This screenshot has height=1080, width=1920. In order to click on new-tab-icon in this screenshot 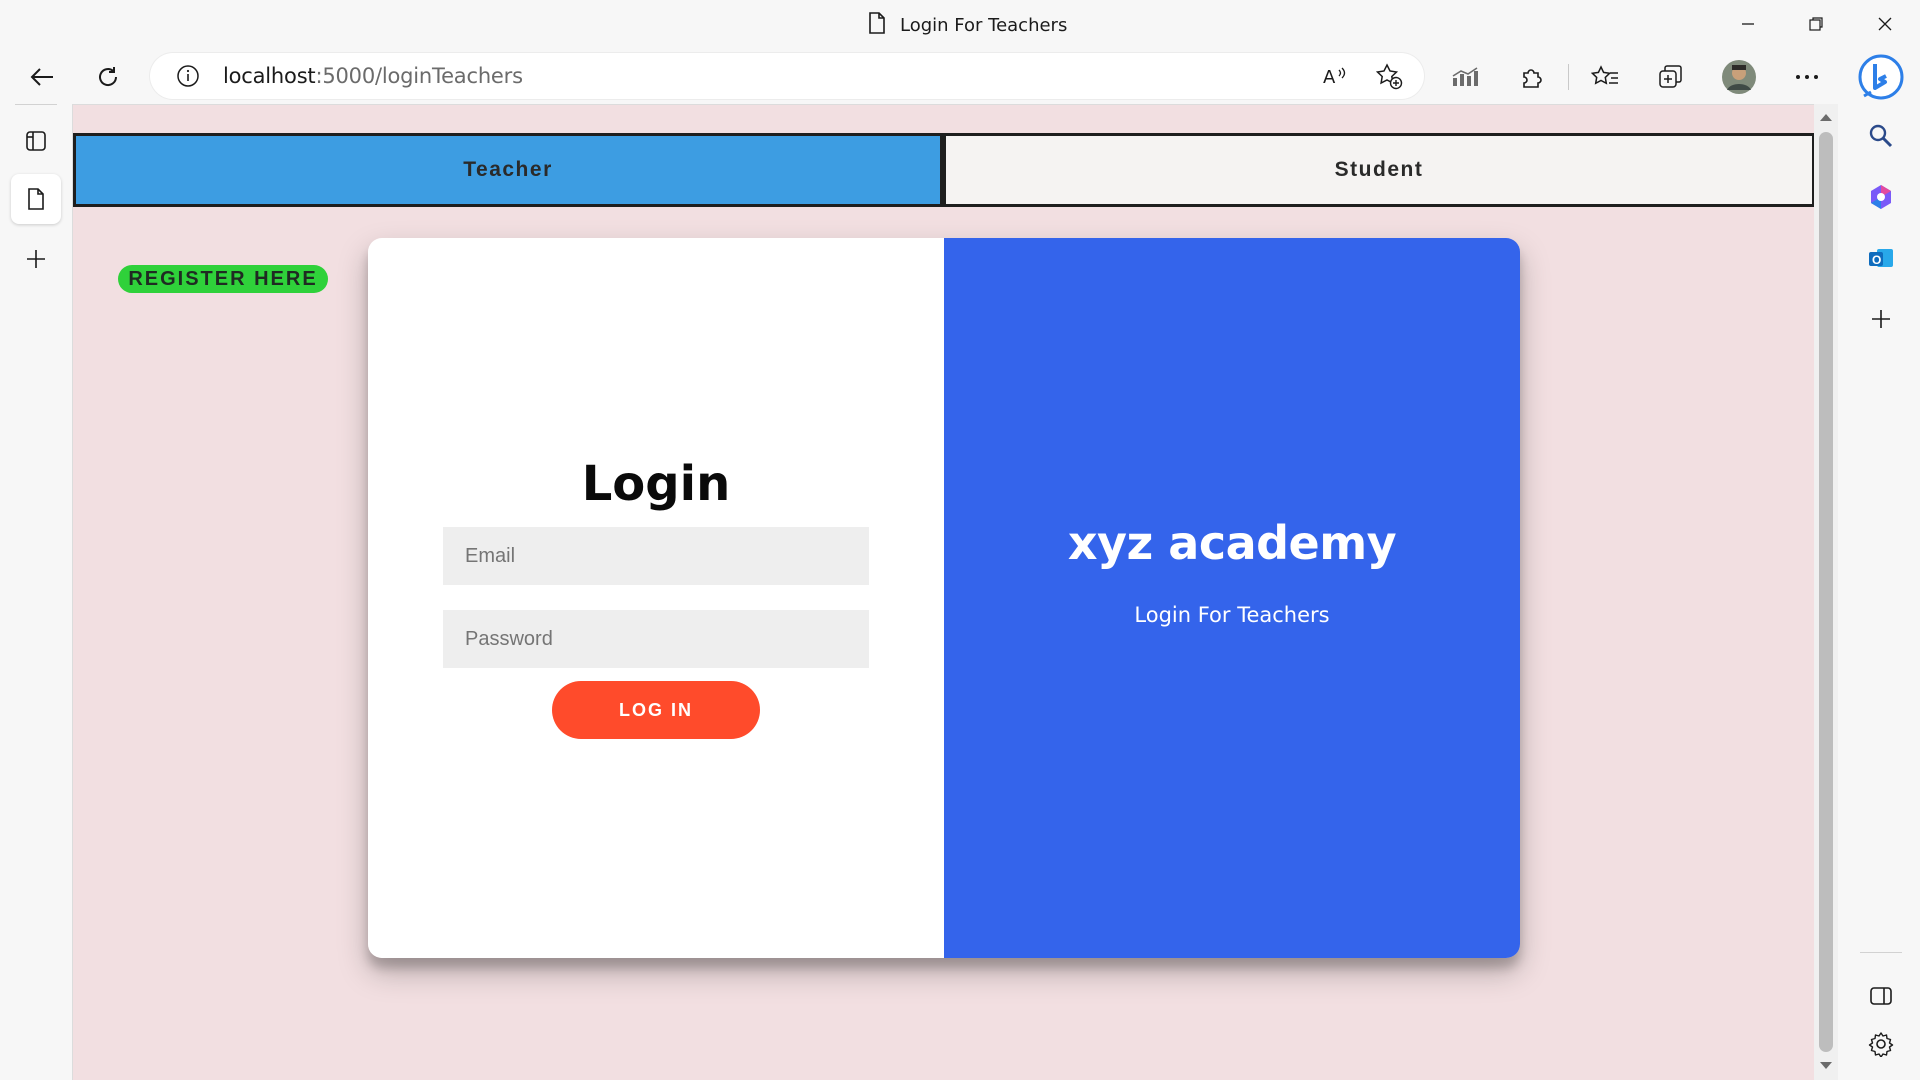, I will do `click(36, 259)`.